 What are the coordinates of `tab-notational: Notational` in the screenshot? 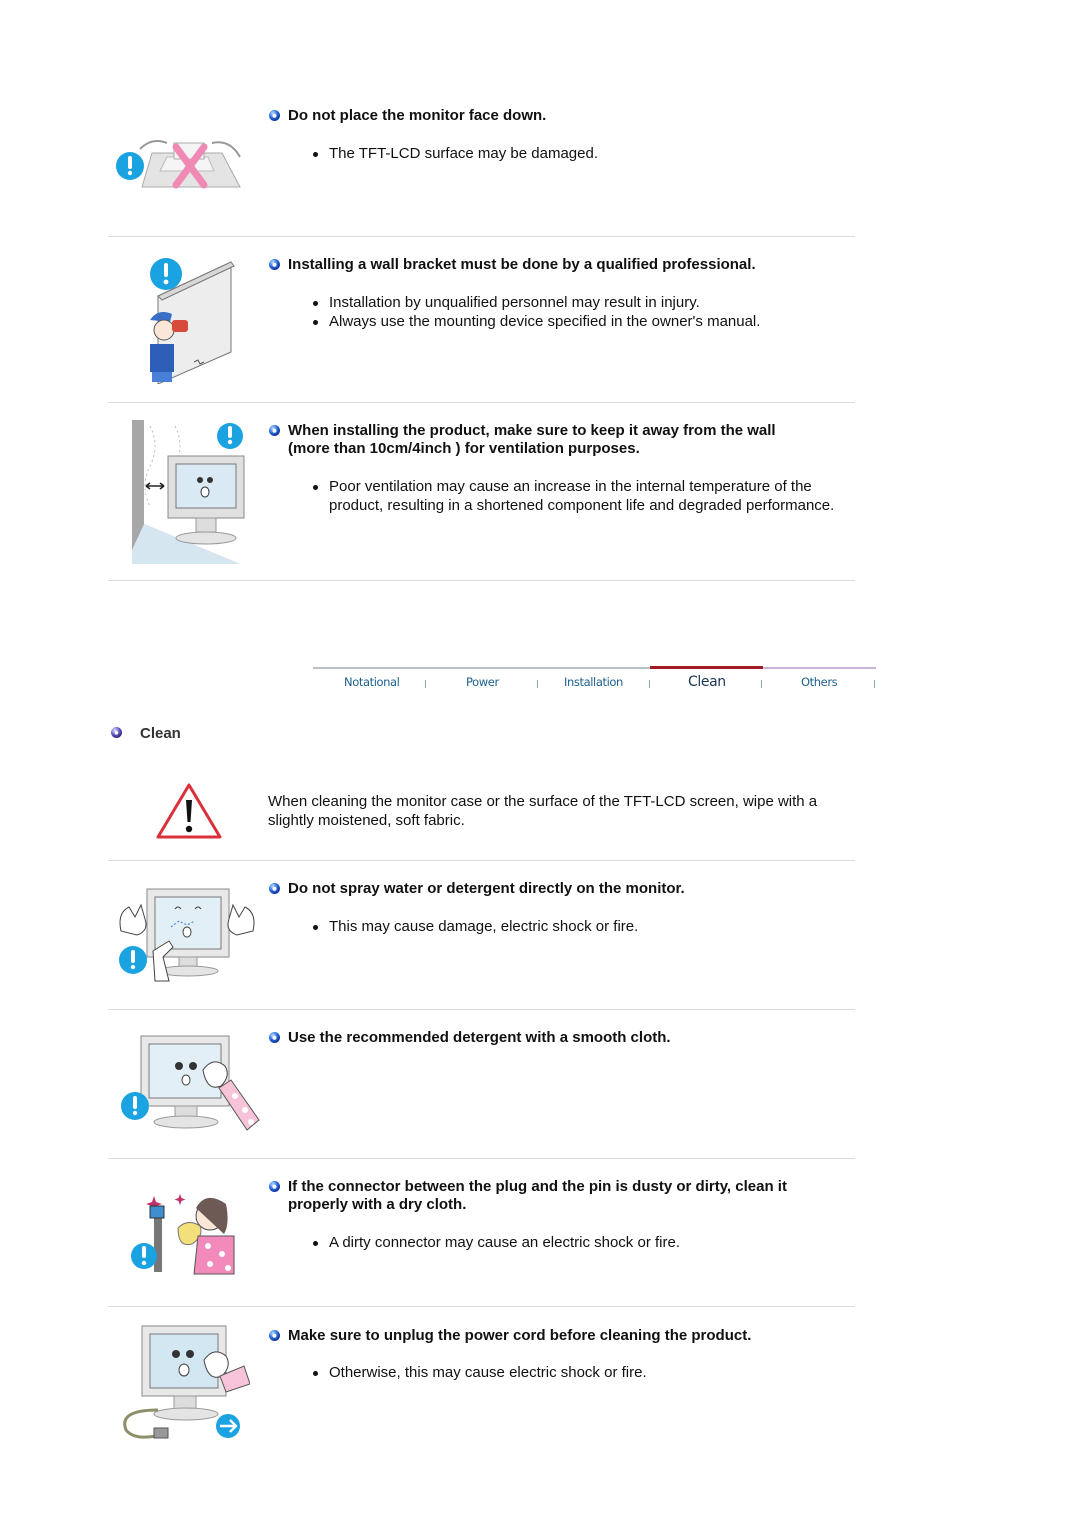 It's located at (372, 682).